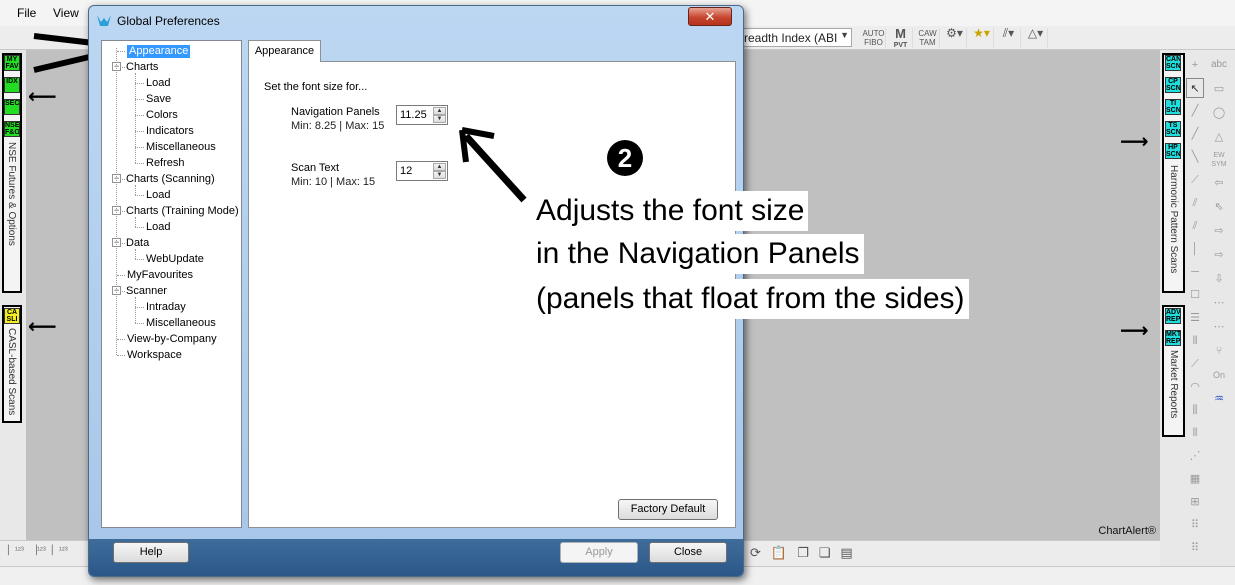 The width and height of the screenshot is (1235, 585). Describe the element at coordinates (159, 51) in the screenshot. I see `tree-item: Appearance` at that location.